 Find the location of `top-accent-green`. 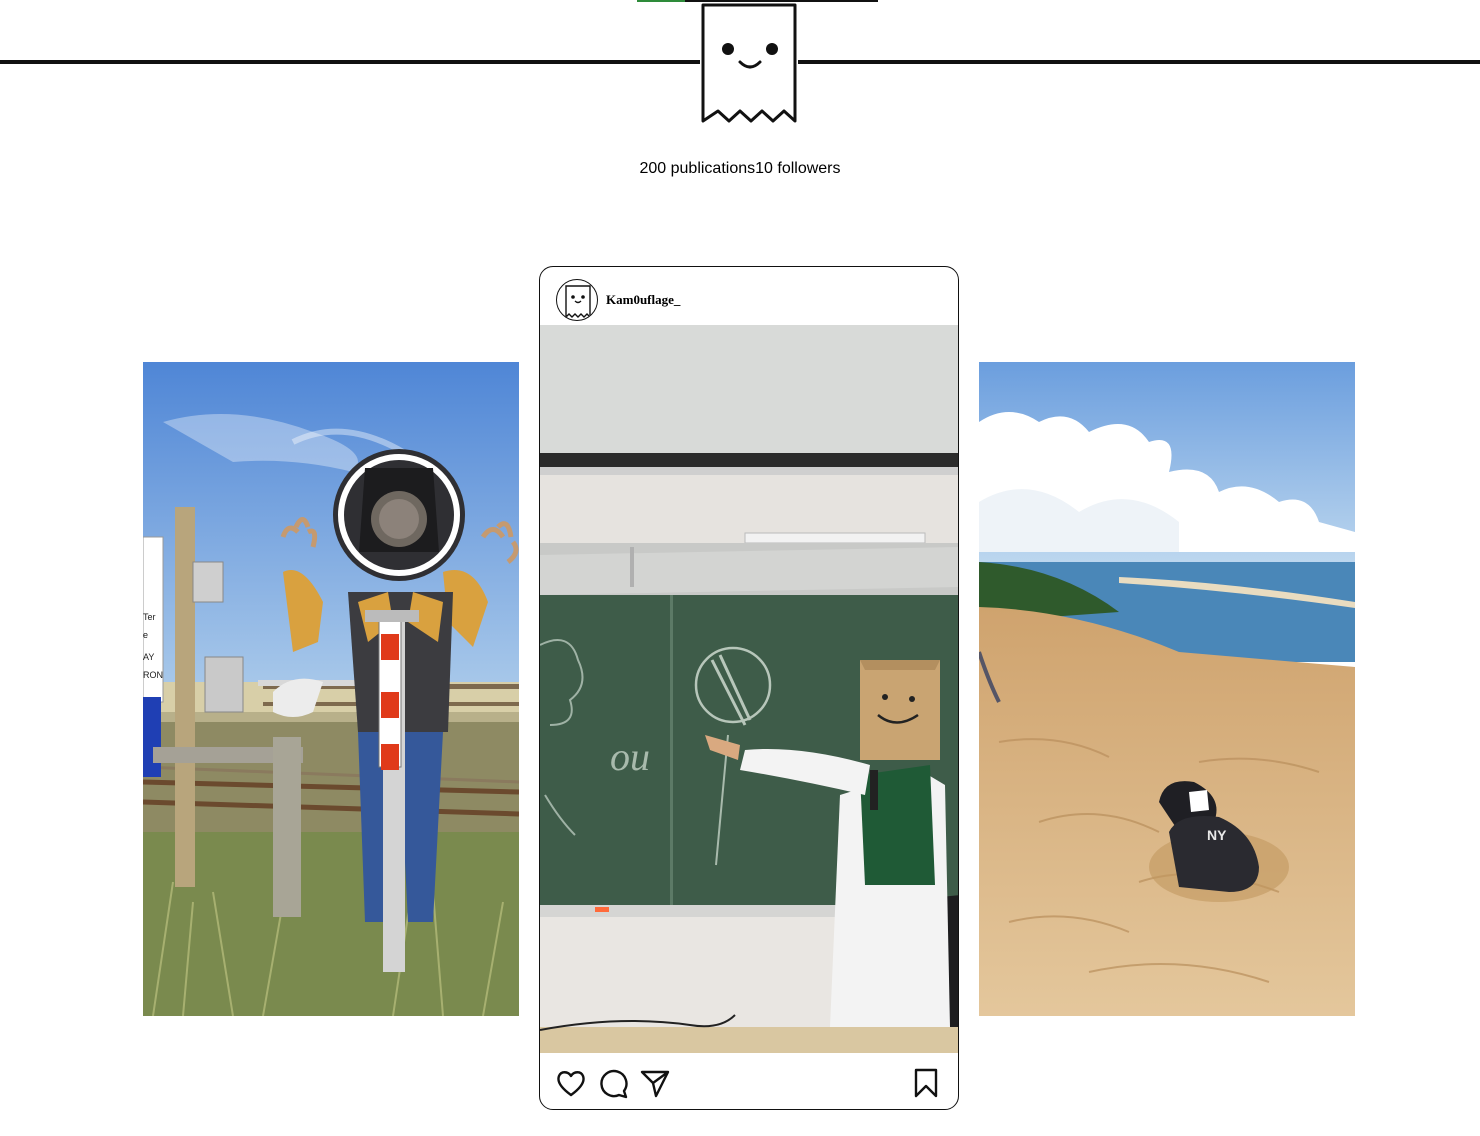

top-accent-green is located at coordinates (661, 1).